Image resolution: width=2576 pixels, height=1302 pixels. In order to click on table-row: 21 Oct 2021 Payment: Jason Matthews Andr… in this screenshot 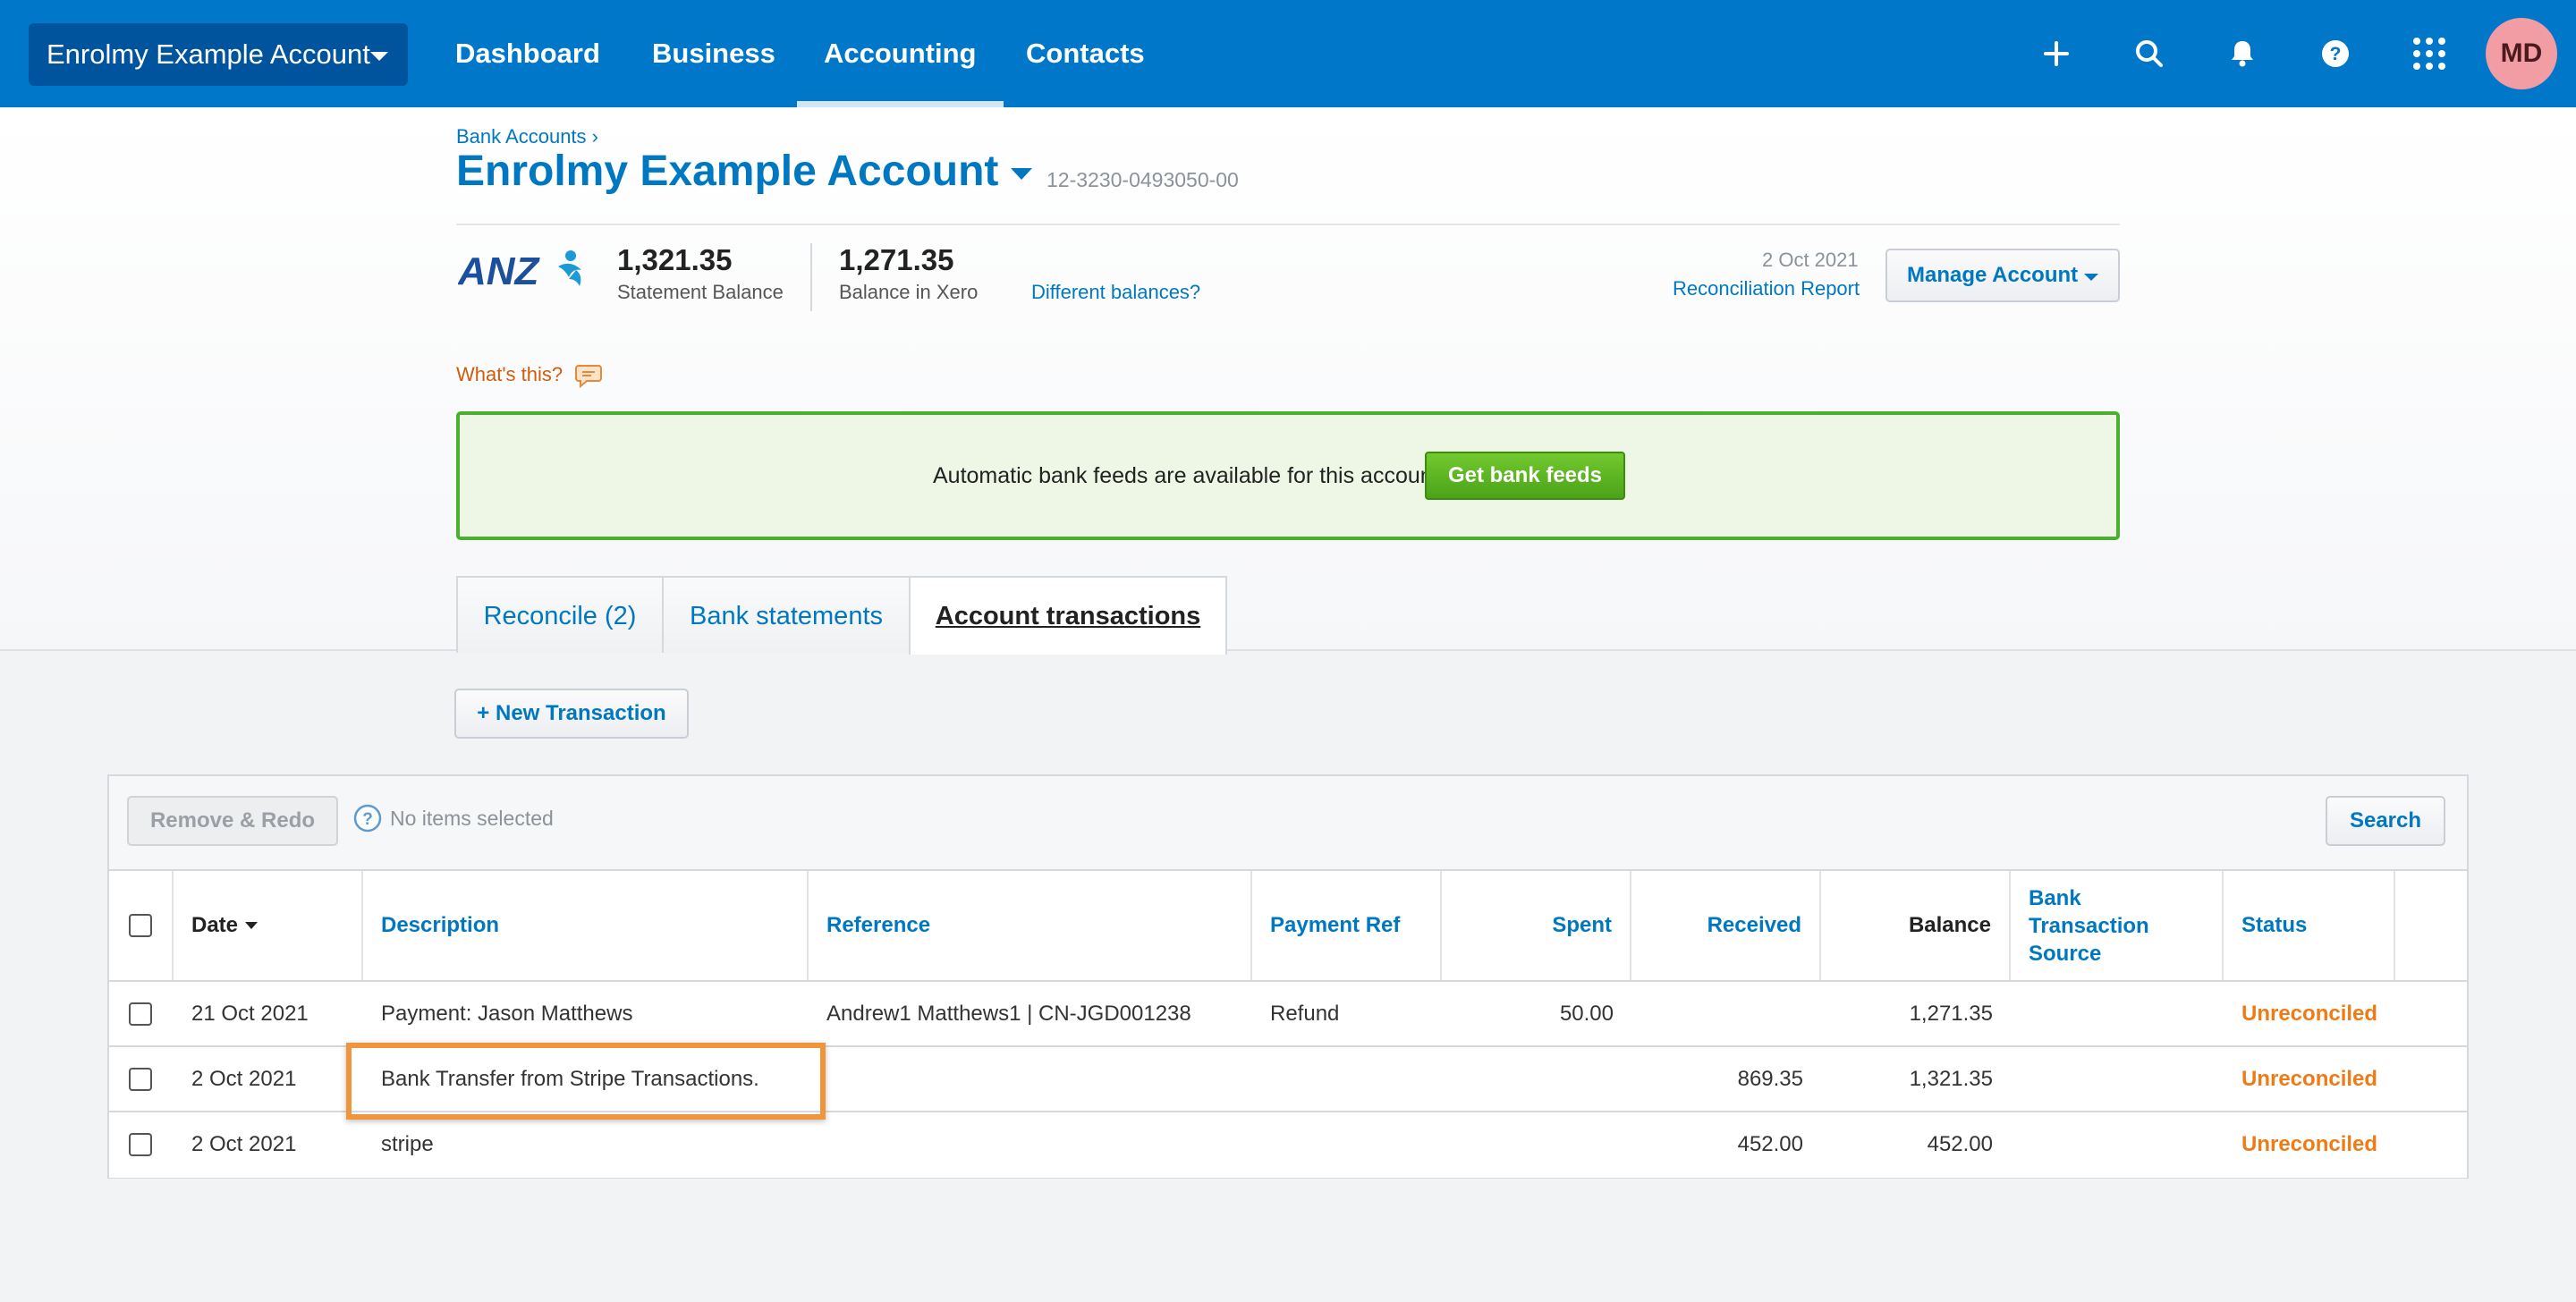, I will do `click(1288, 1014)`.